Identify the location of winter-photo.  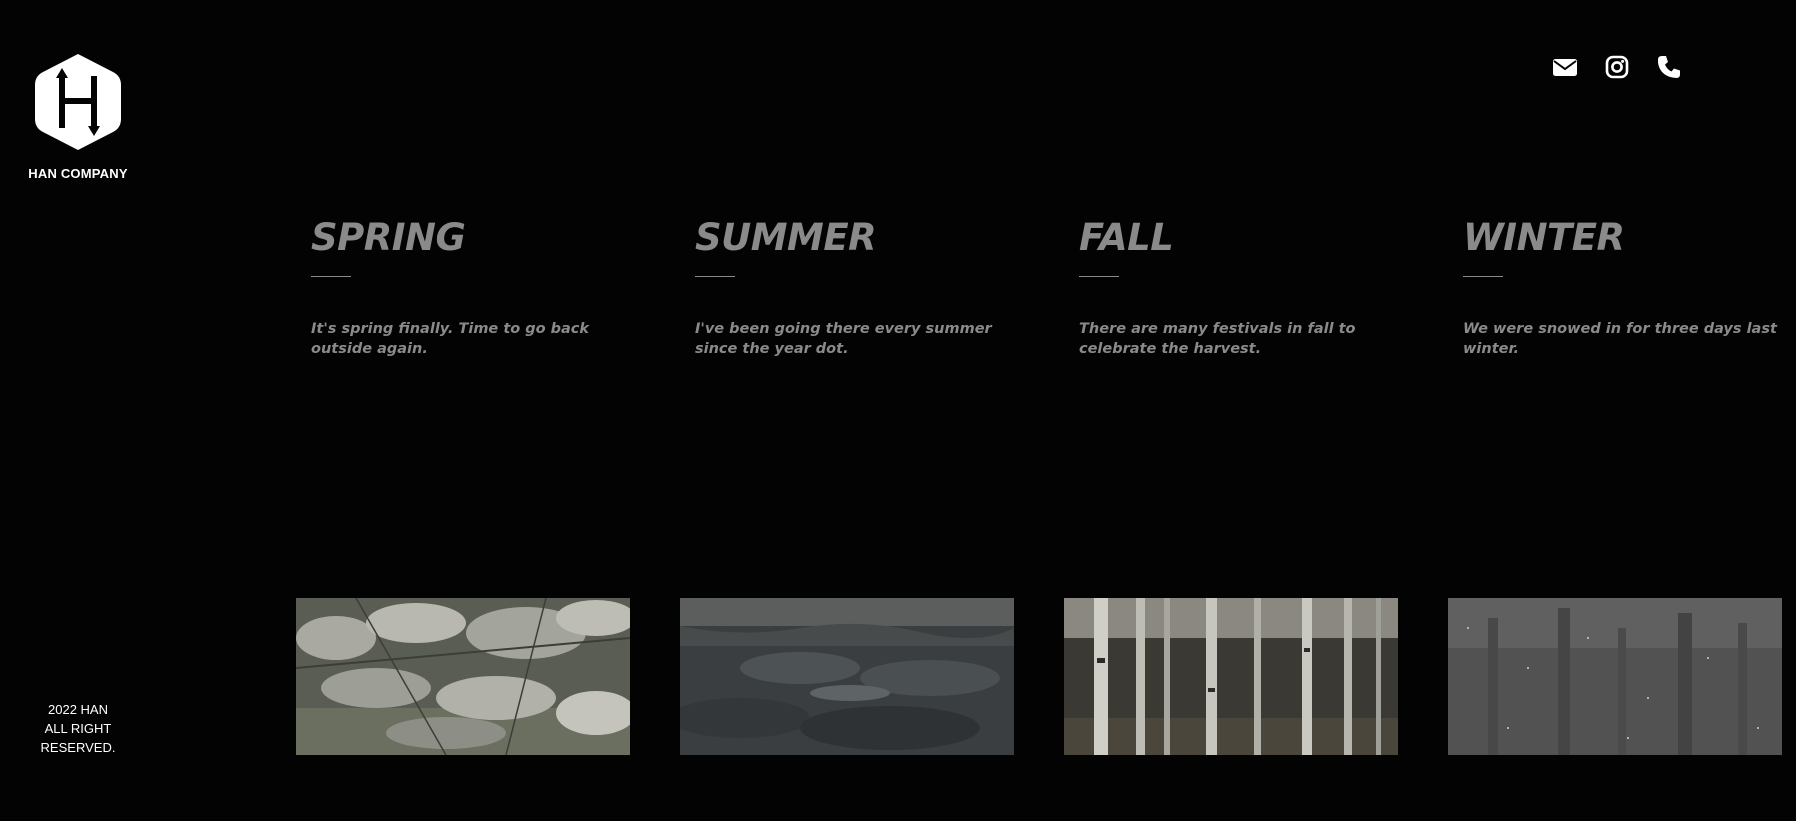
(1615, 676).